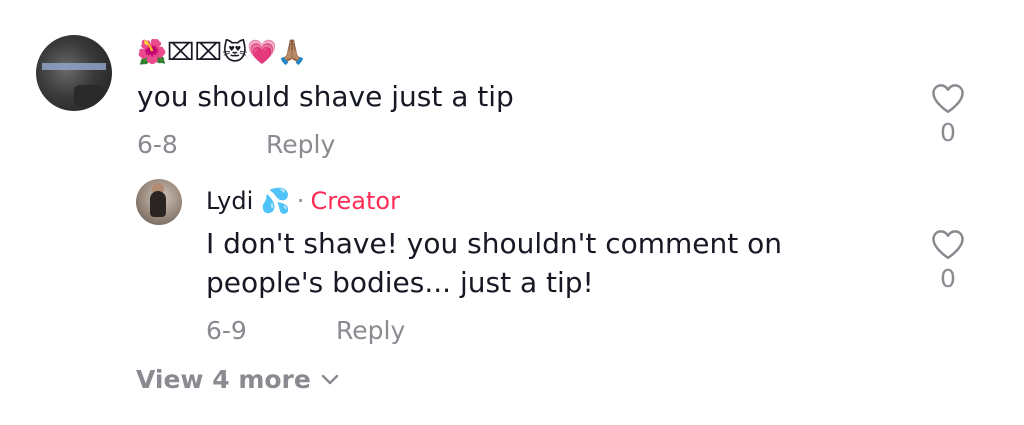  What do you see at coordinates (355, 201) in the screenshot?
I see `creator-badge: Creator` at bounding box center [355, 201].